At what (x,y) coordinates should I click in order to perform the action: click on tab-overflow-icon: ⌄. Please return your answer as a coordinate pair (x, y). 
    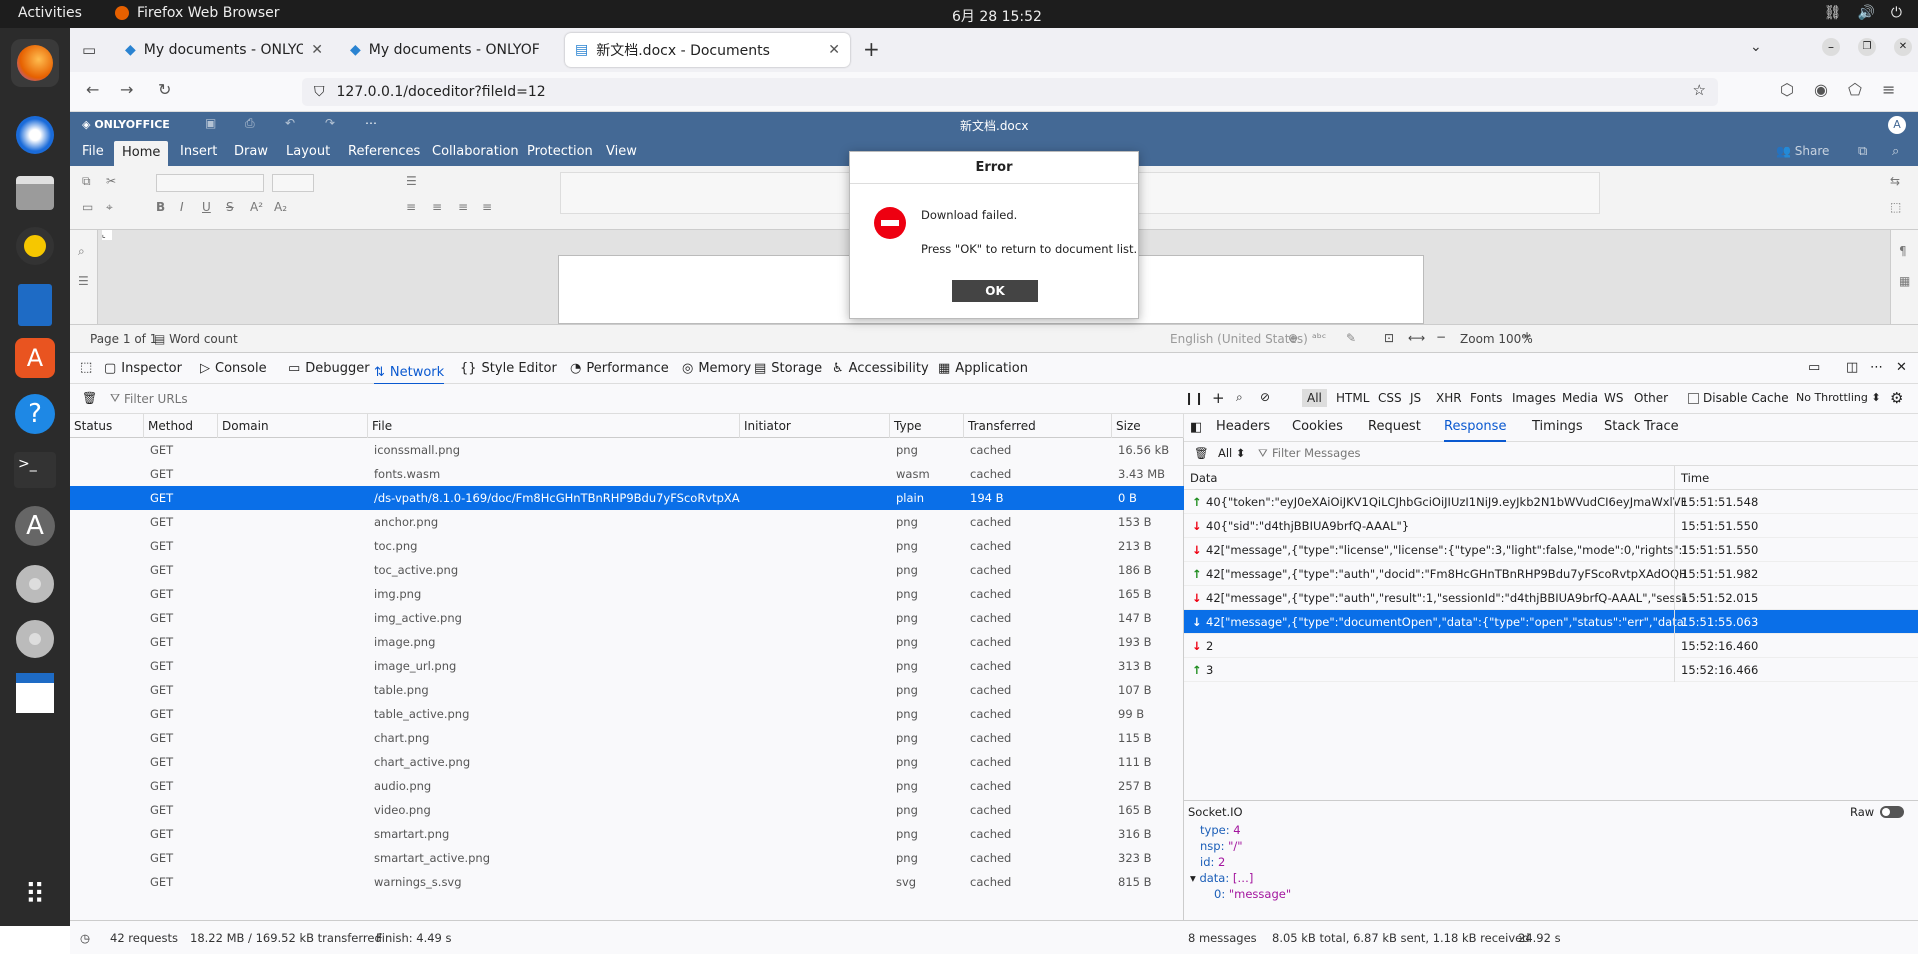
    Looking at the image, I should click on (1756, 47).